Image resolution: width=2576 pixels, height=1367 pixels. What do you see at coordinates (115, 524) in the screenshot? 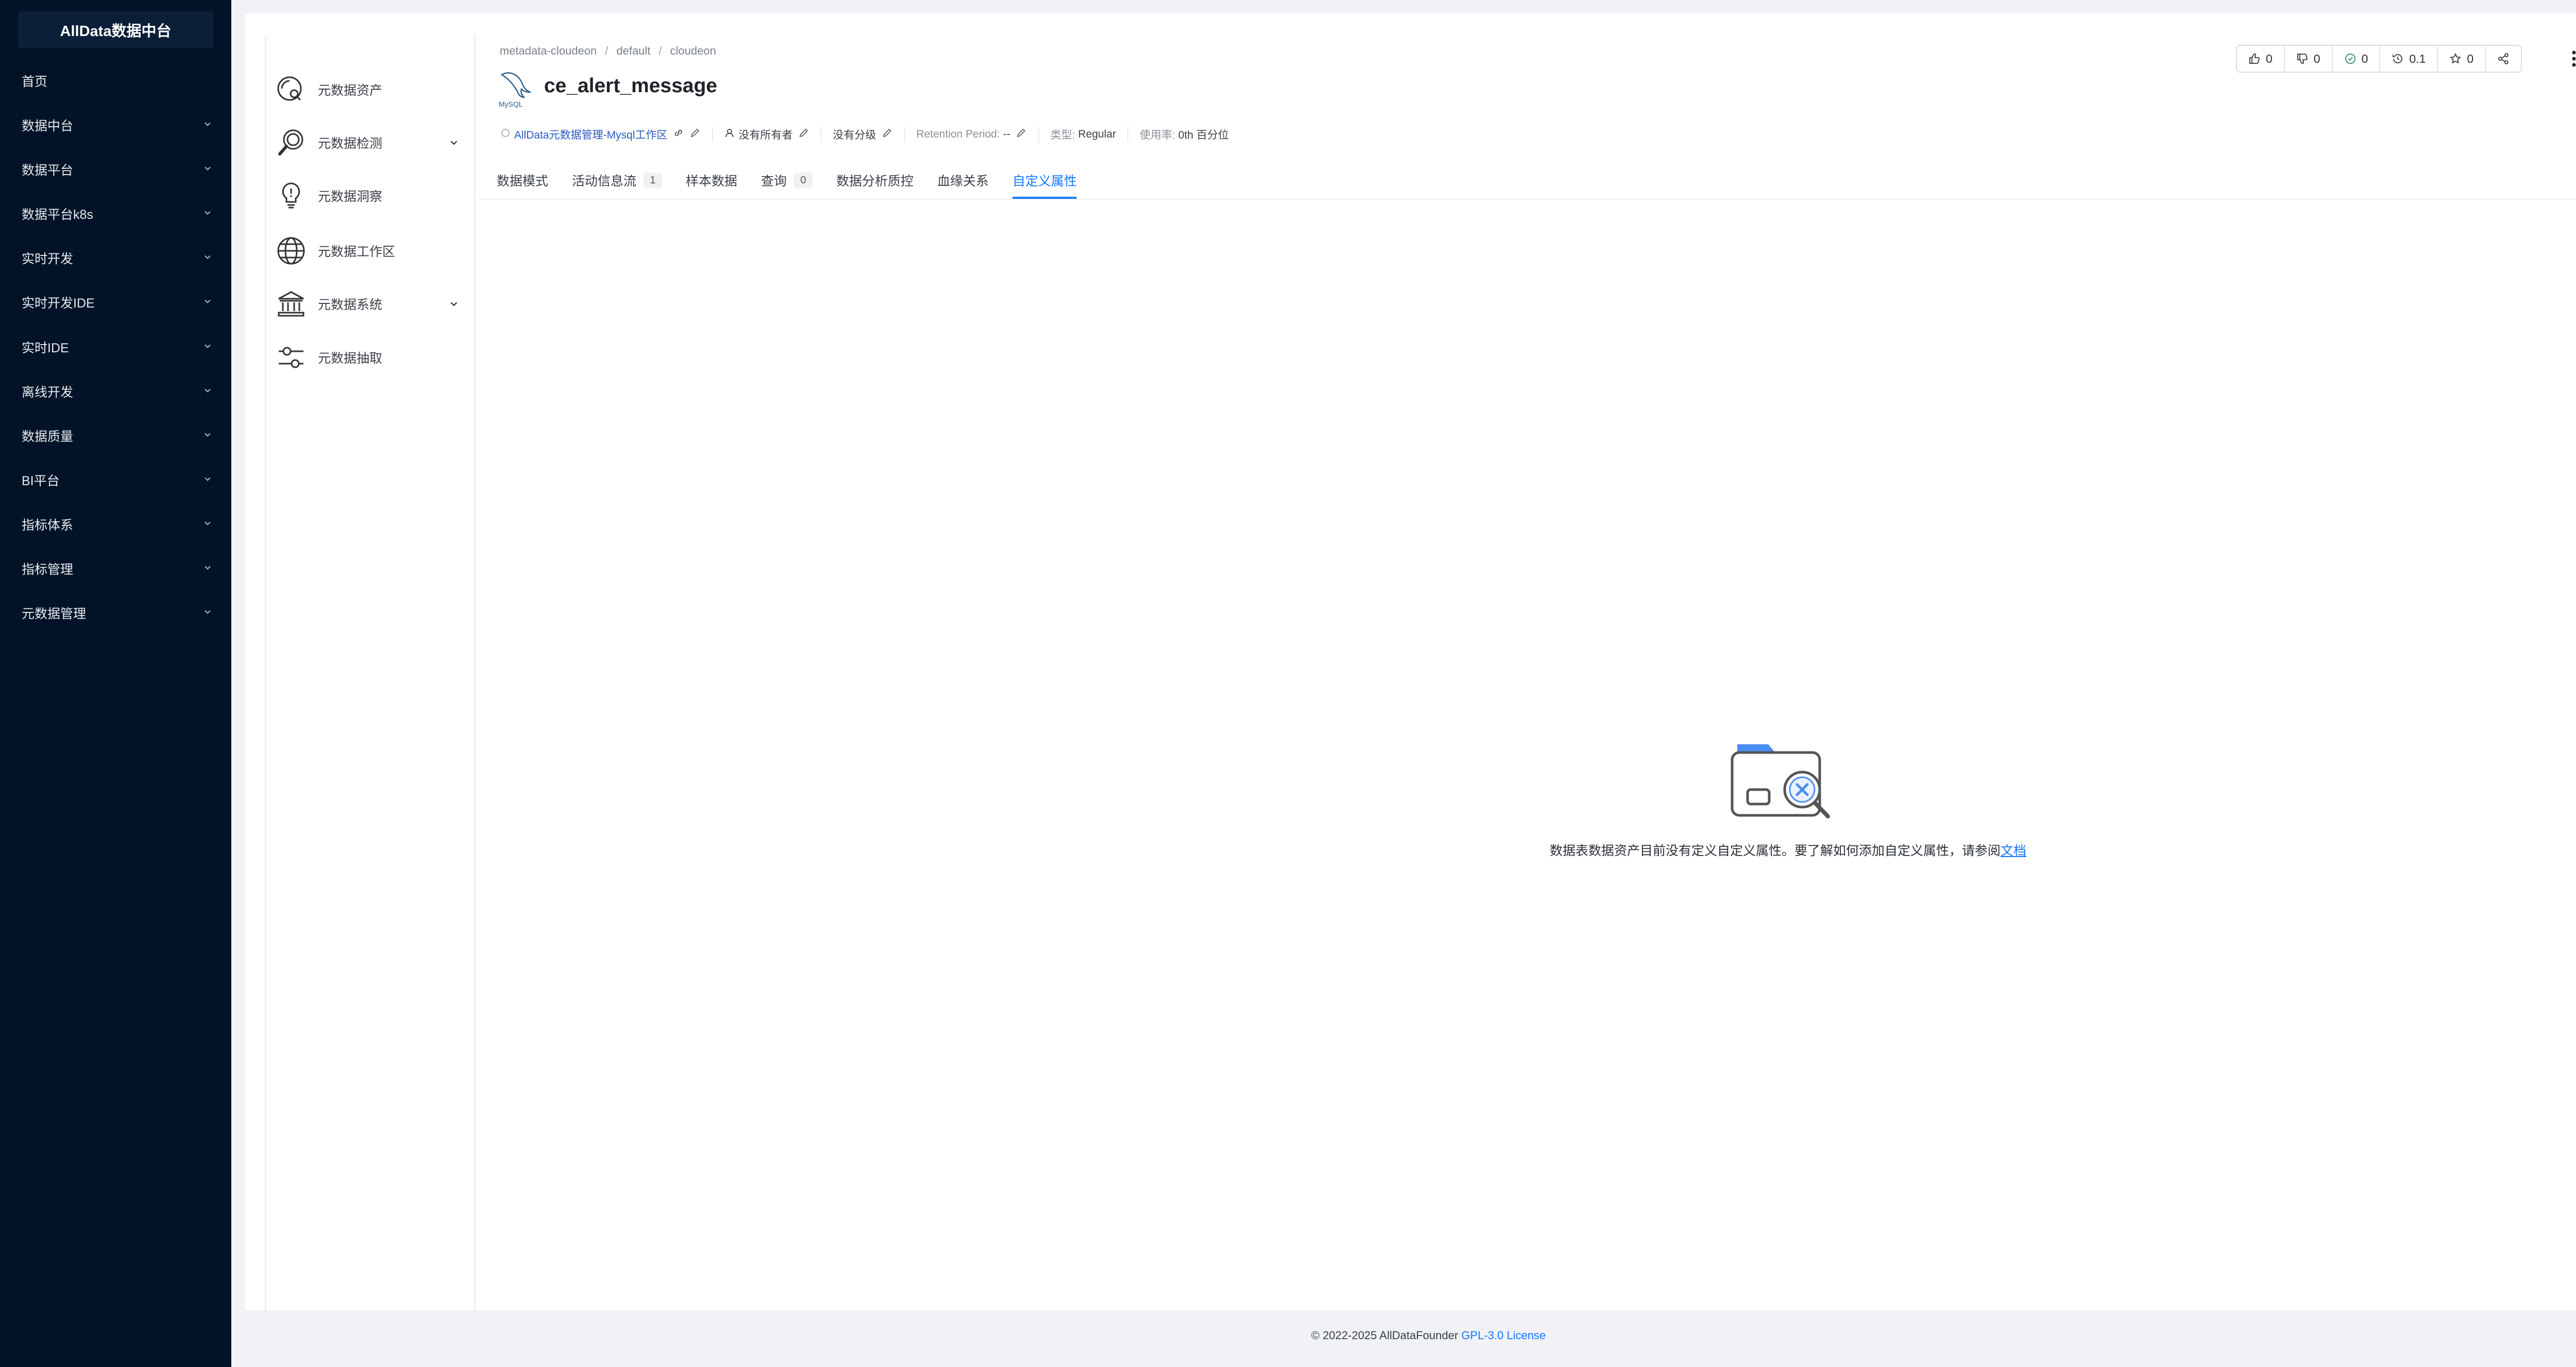
I see `sidebar-item-metric-system: 指标体系` at bounding box center [115, 524].